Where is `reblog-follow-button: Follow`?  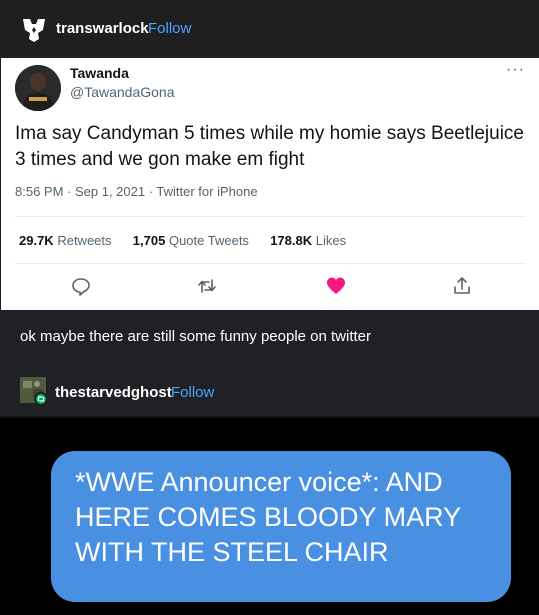
reblog-follow-button: Follow is located at coordinates (192, 392).